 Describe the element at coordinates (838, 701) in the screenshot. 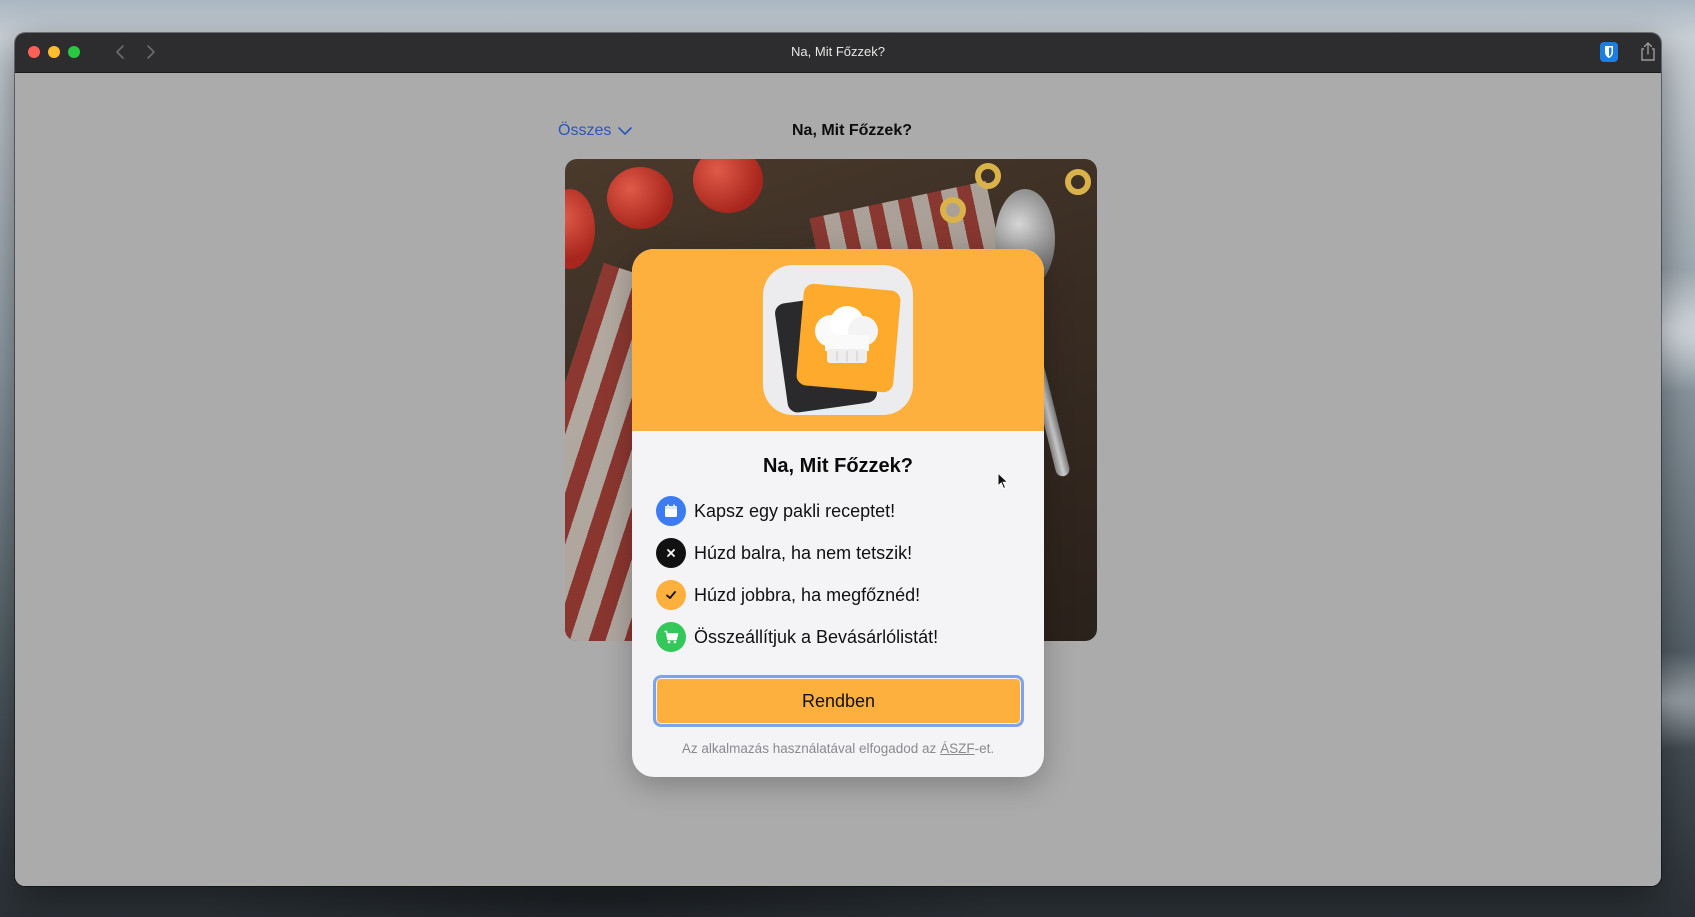

I see `ok-button: Rendben` at that location.